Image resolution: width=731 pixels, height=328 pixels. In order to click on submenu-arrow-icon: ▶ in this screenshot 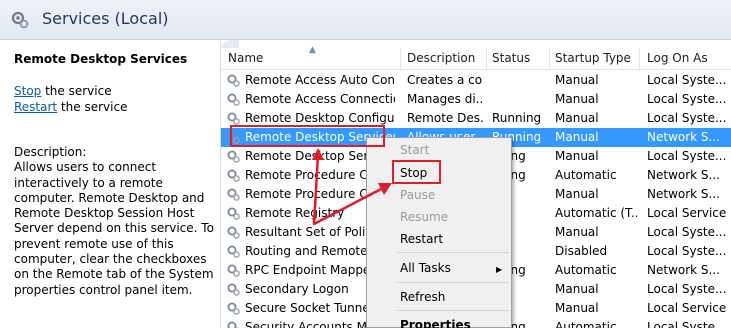, I will do `click(499, 269)`.